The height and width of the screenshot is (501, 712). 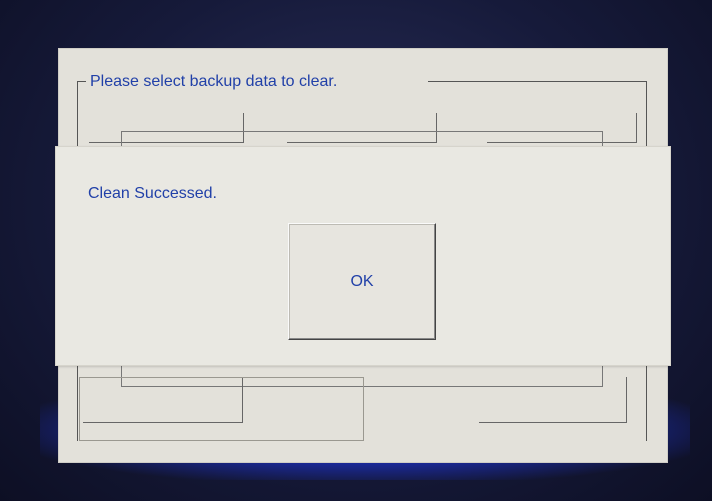 I want to click on backup-group-title: Please select backup data to clear., so click(x=214, y=82).